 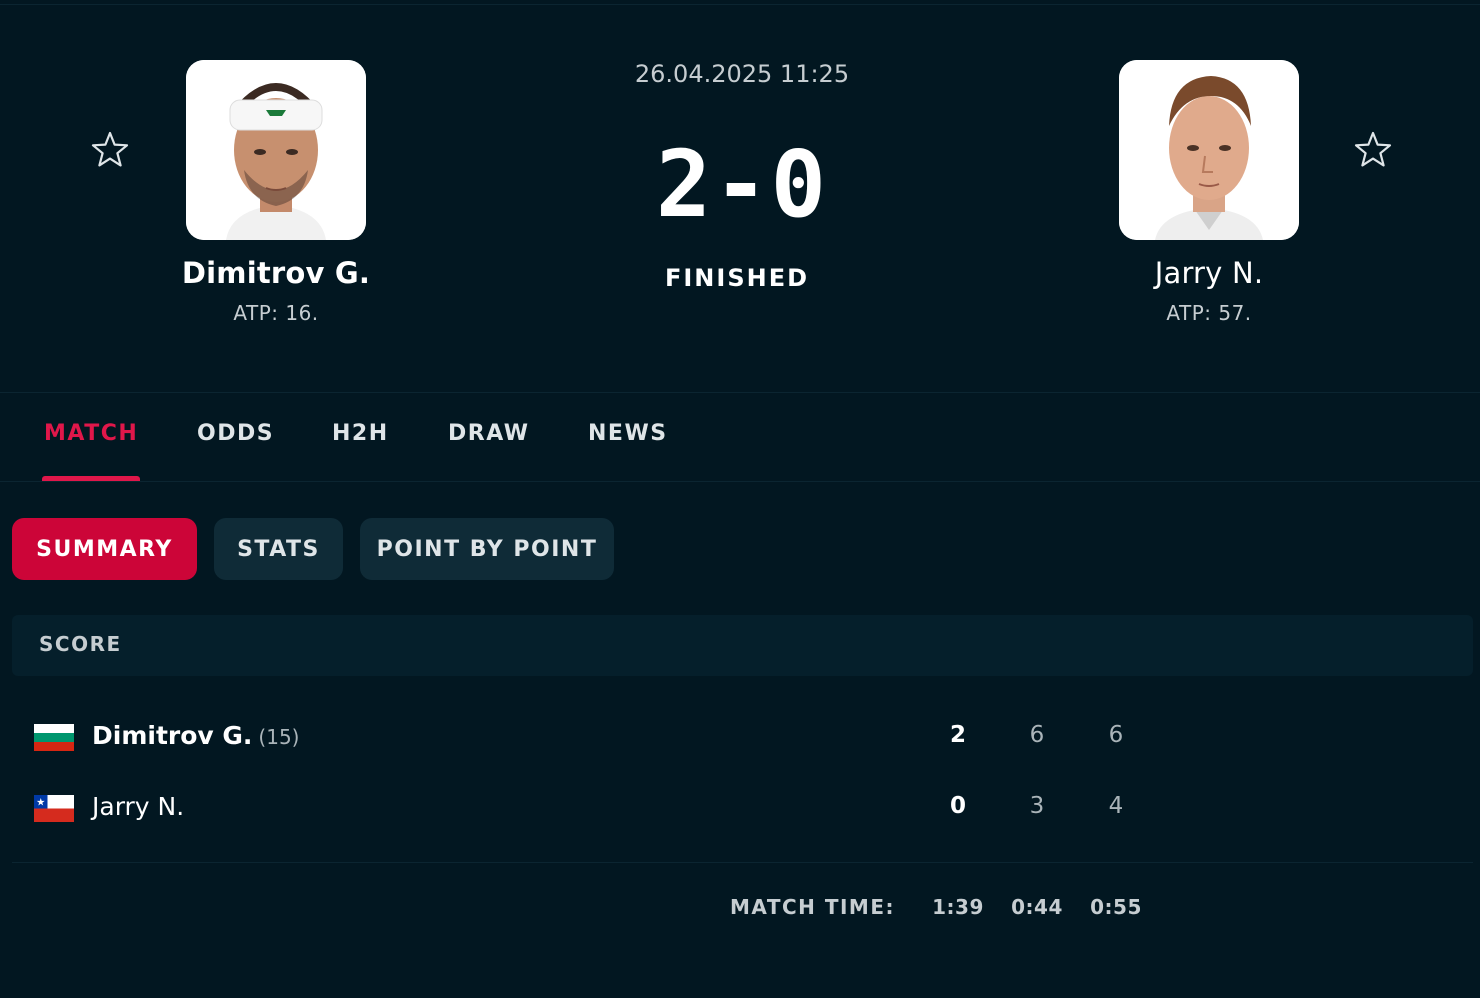 What do you see at coordinates (278, 549) in the screenshot?
I see `subtab-stats: STATS` at bounding box center [278, 549].